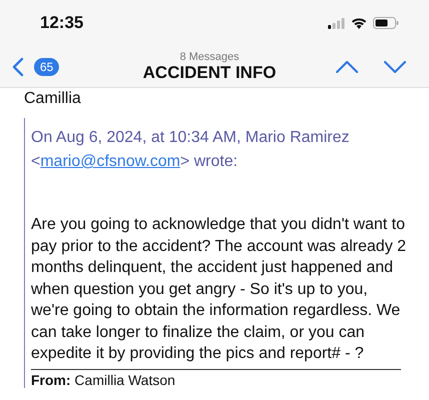  What do you see at coordinates (346, 67) in the screenshot?
I see `chevron-up-icon` at bounding box center [346, 67].